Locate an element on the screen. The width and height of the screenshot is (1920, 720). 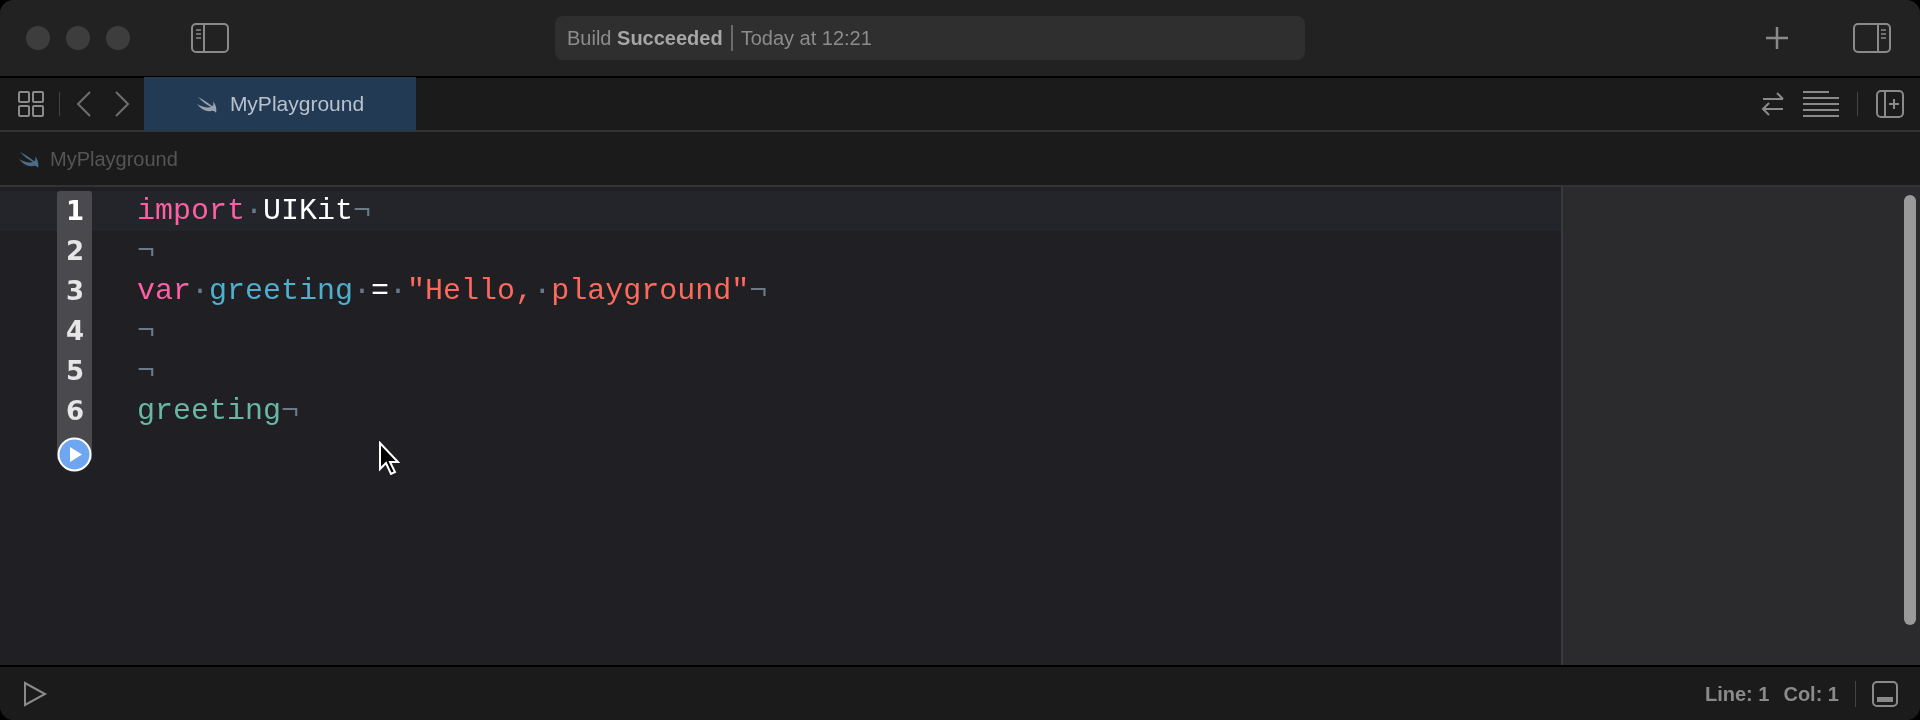
mouse-cursor-icon is located at coordinates (390, 459).